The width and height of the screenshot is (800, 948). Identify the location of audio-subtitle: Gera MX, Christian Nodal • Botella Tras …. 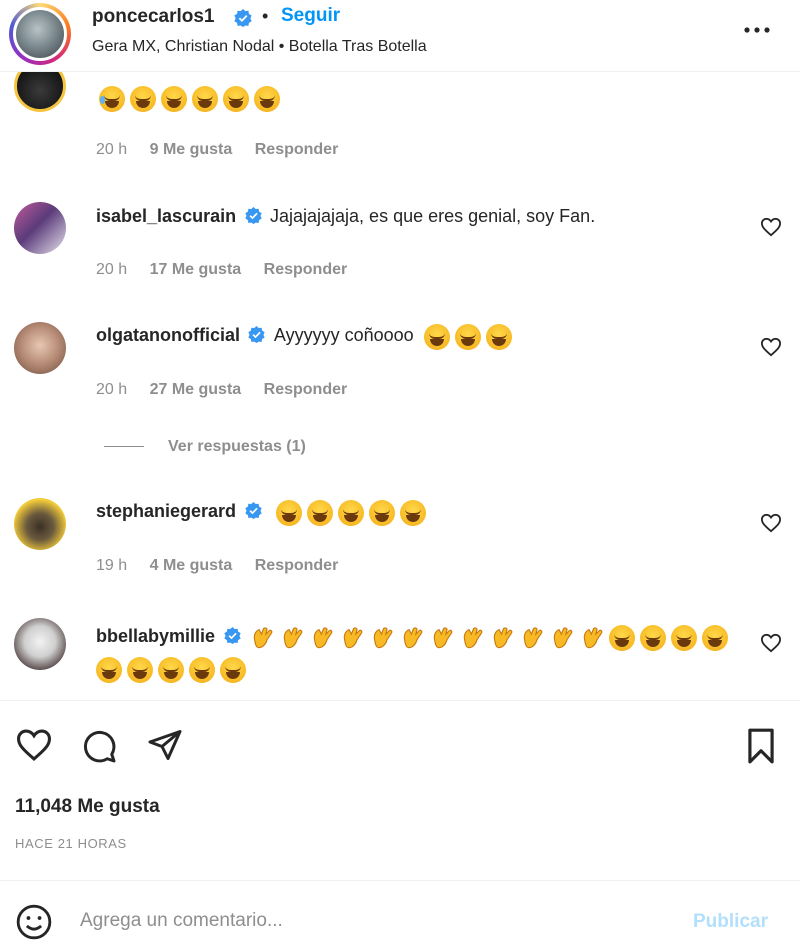
(259, 47).